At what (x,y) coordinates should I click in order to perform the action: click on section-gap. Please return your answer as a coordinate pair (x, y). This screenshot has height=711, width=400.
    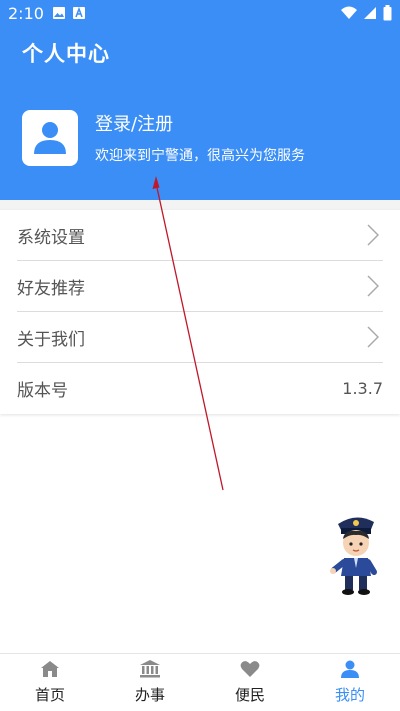
    Looking at the image, I should click on (200, 205).